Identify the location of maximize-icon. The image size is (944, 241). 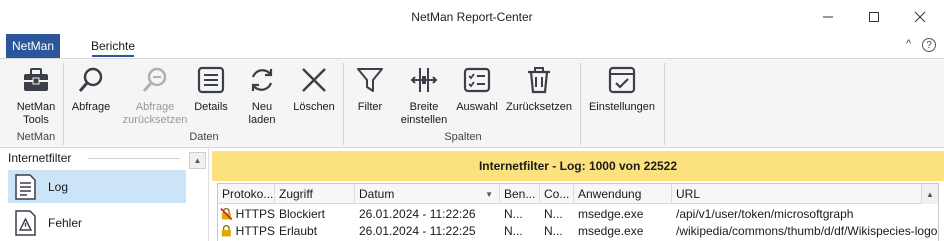
(874, 17).